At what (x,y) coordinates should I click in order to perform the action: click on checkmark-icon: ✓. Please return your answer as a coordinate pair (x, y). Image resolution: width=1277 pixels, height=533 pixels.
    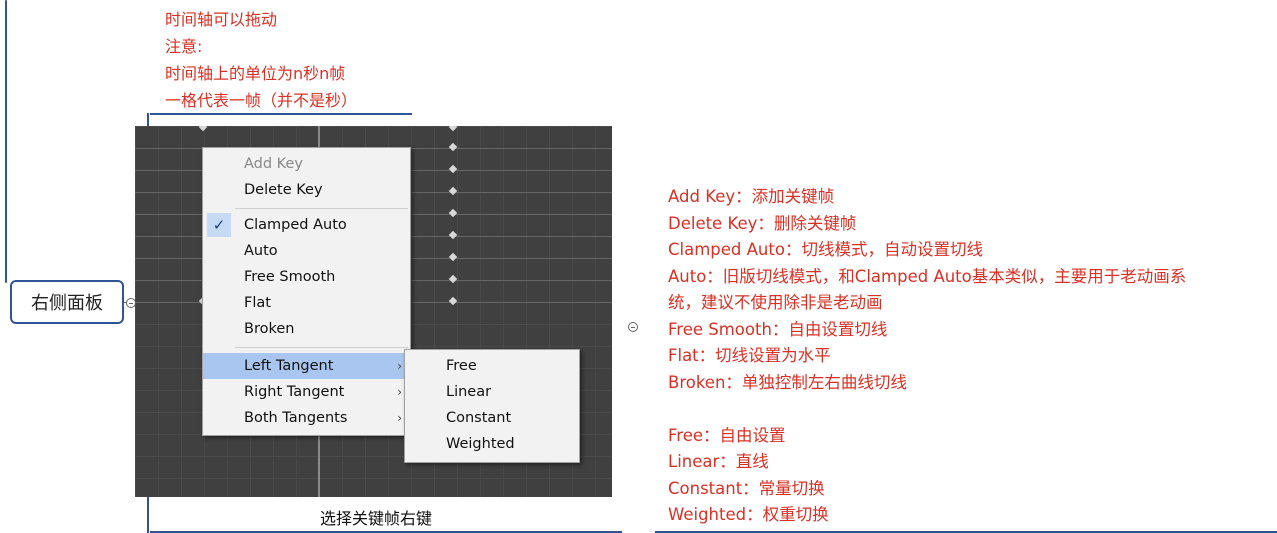
    Looking at the image, I should click on (219, 225).